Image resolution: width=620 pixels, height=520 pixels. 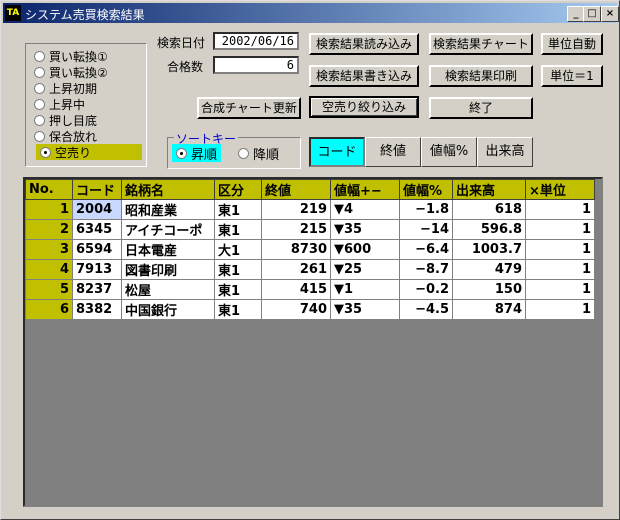 I want to click on cell-change: ▼600, so click(x=365, y=249).